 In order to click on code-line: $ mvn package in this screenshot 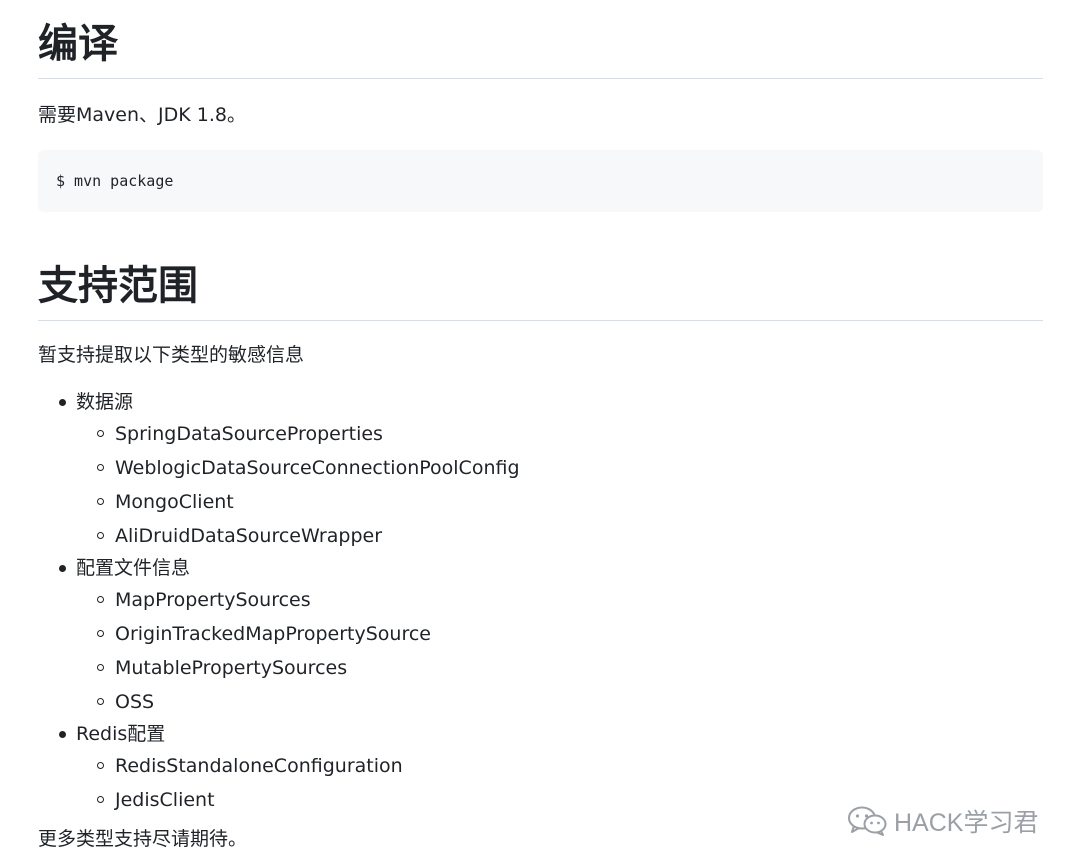, I will do `click(115, 180)`.